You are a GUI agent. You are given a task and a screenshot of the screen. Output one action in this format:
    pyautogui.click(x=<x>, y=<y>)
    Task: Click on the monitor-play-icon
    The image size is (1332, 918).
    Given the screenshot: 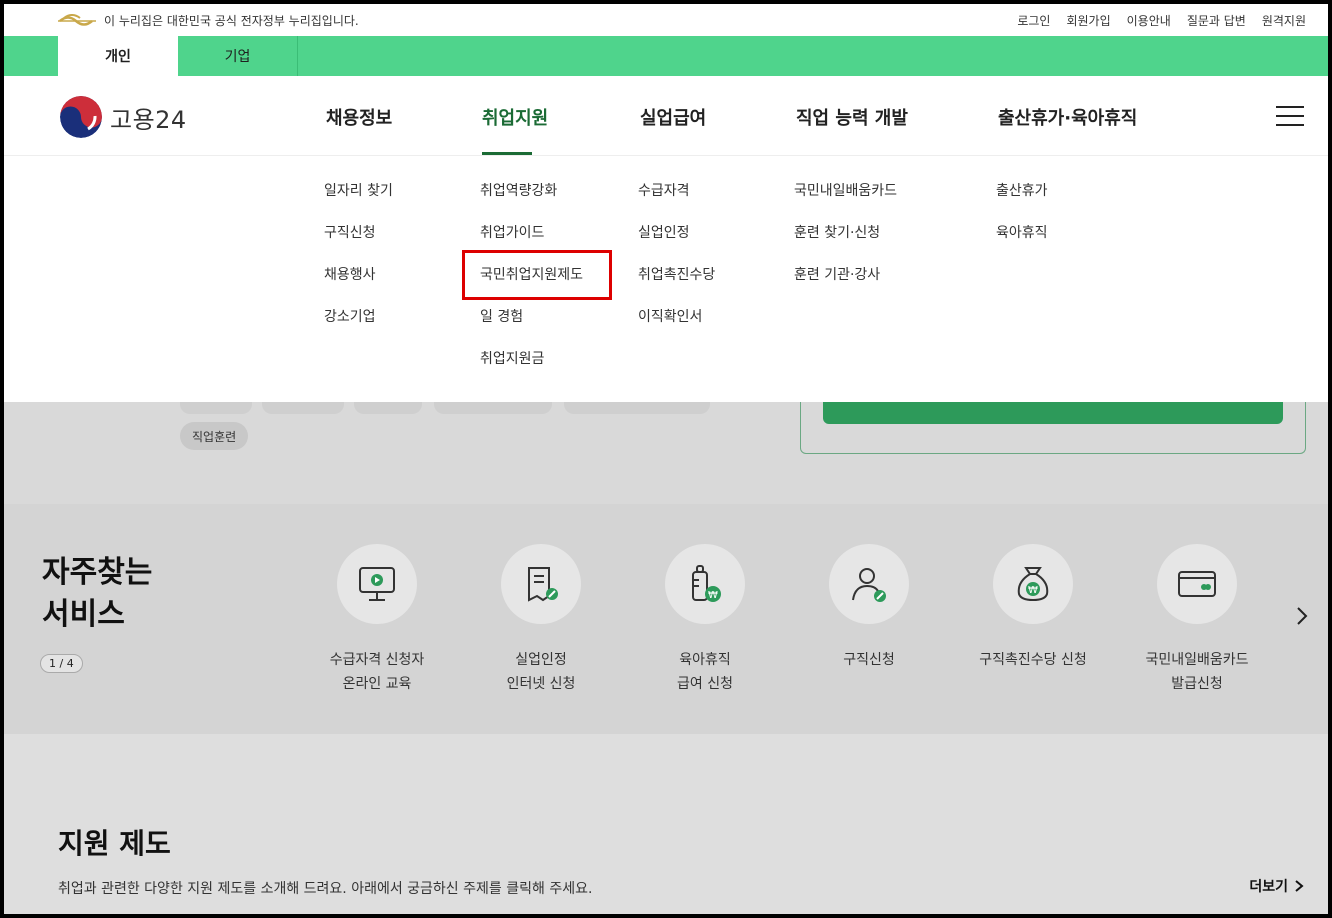 What is the action you would take?
    pyautogui.click(x=377, y=584)
    